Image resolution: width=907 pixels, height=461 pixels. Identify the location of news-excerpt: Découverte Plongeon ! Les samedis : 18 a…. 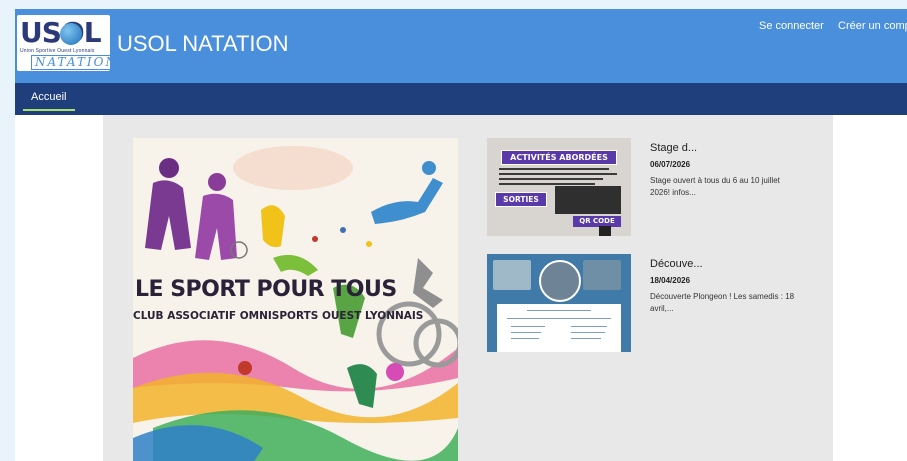
(722, 302).